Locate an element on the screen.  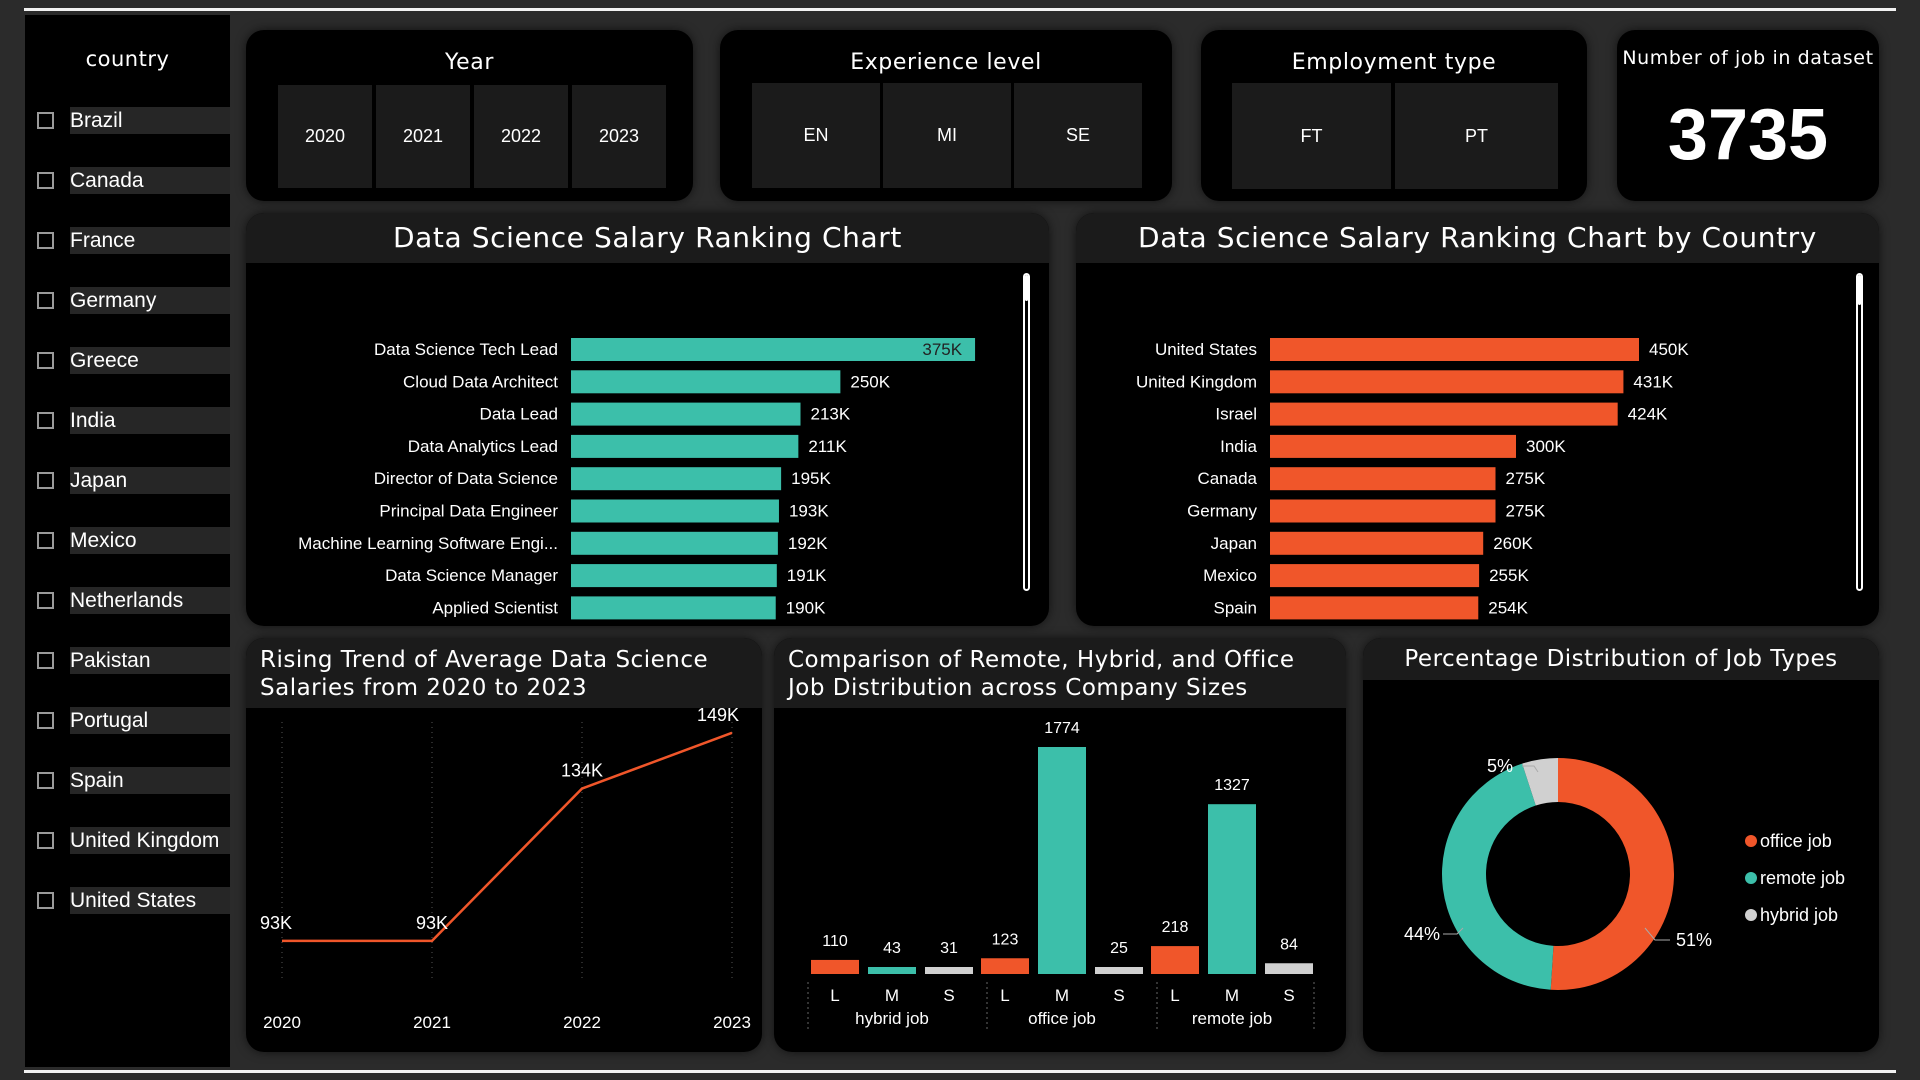
salary-ranking-title: Data Science Salary Ranking Chart is located at coordinates (647, 238).